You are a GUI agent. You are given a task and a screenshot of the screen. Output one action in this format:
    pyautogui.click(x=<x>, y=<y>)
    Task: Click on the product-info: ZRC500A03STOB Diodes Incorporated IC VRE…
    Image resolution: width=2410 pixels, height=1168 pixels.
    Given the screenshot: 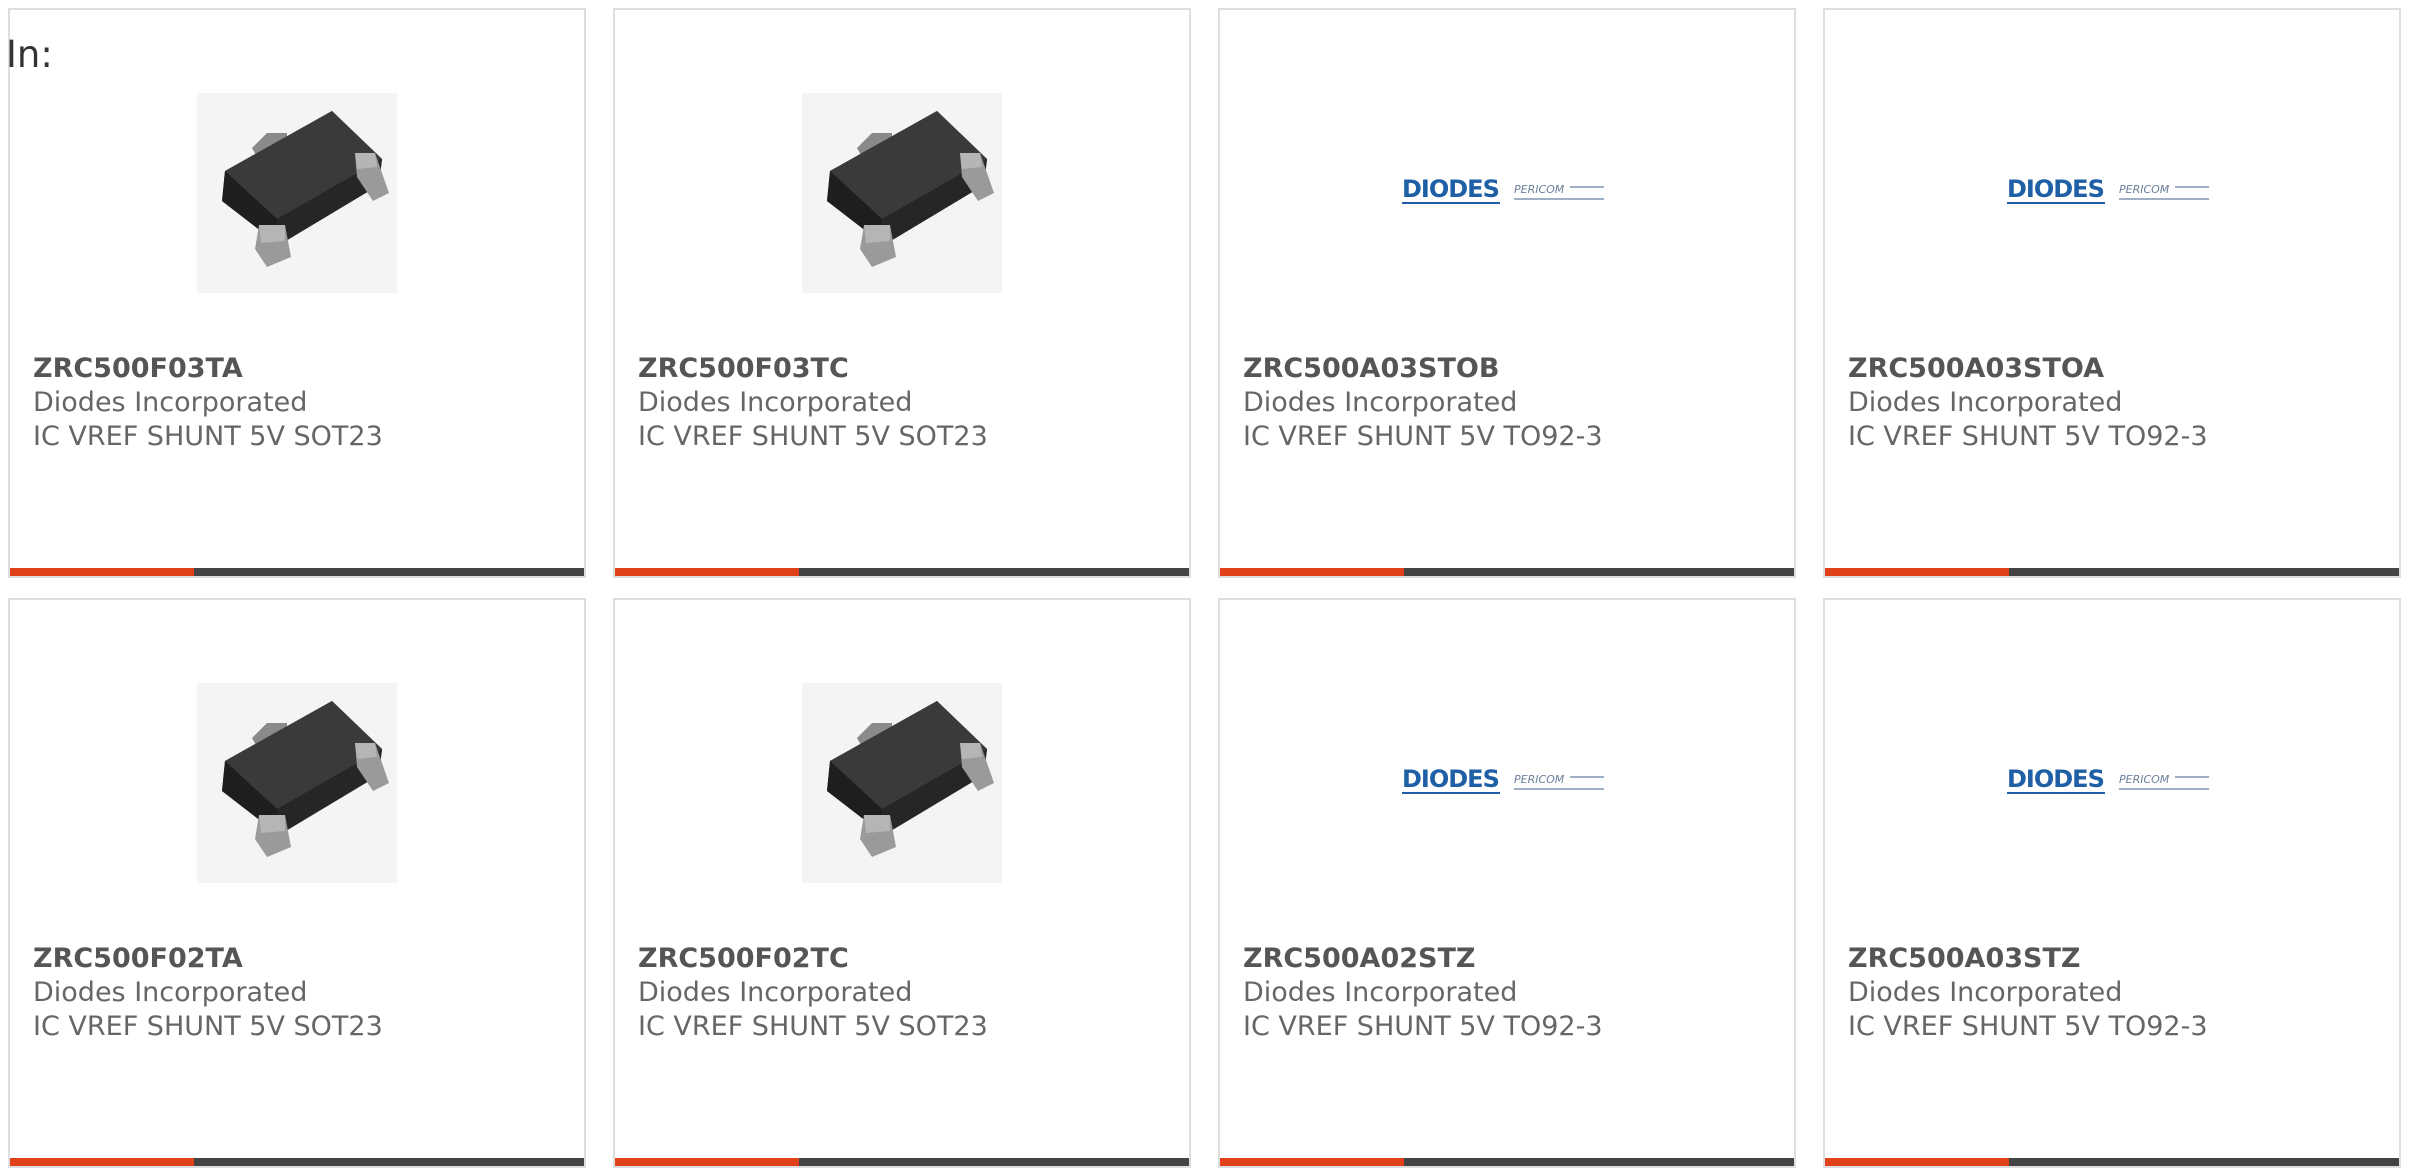 What is the action you would take?
    pyautogui.click(x=1513, y=403)
    